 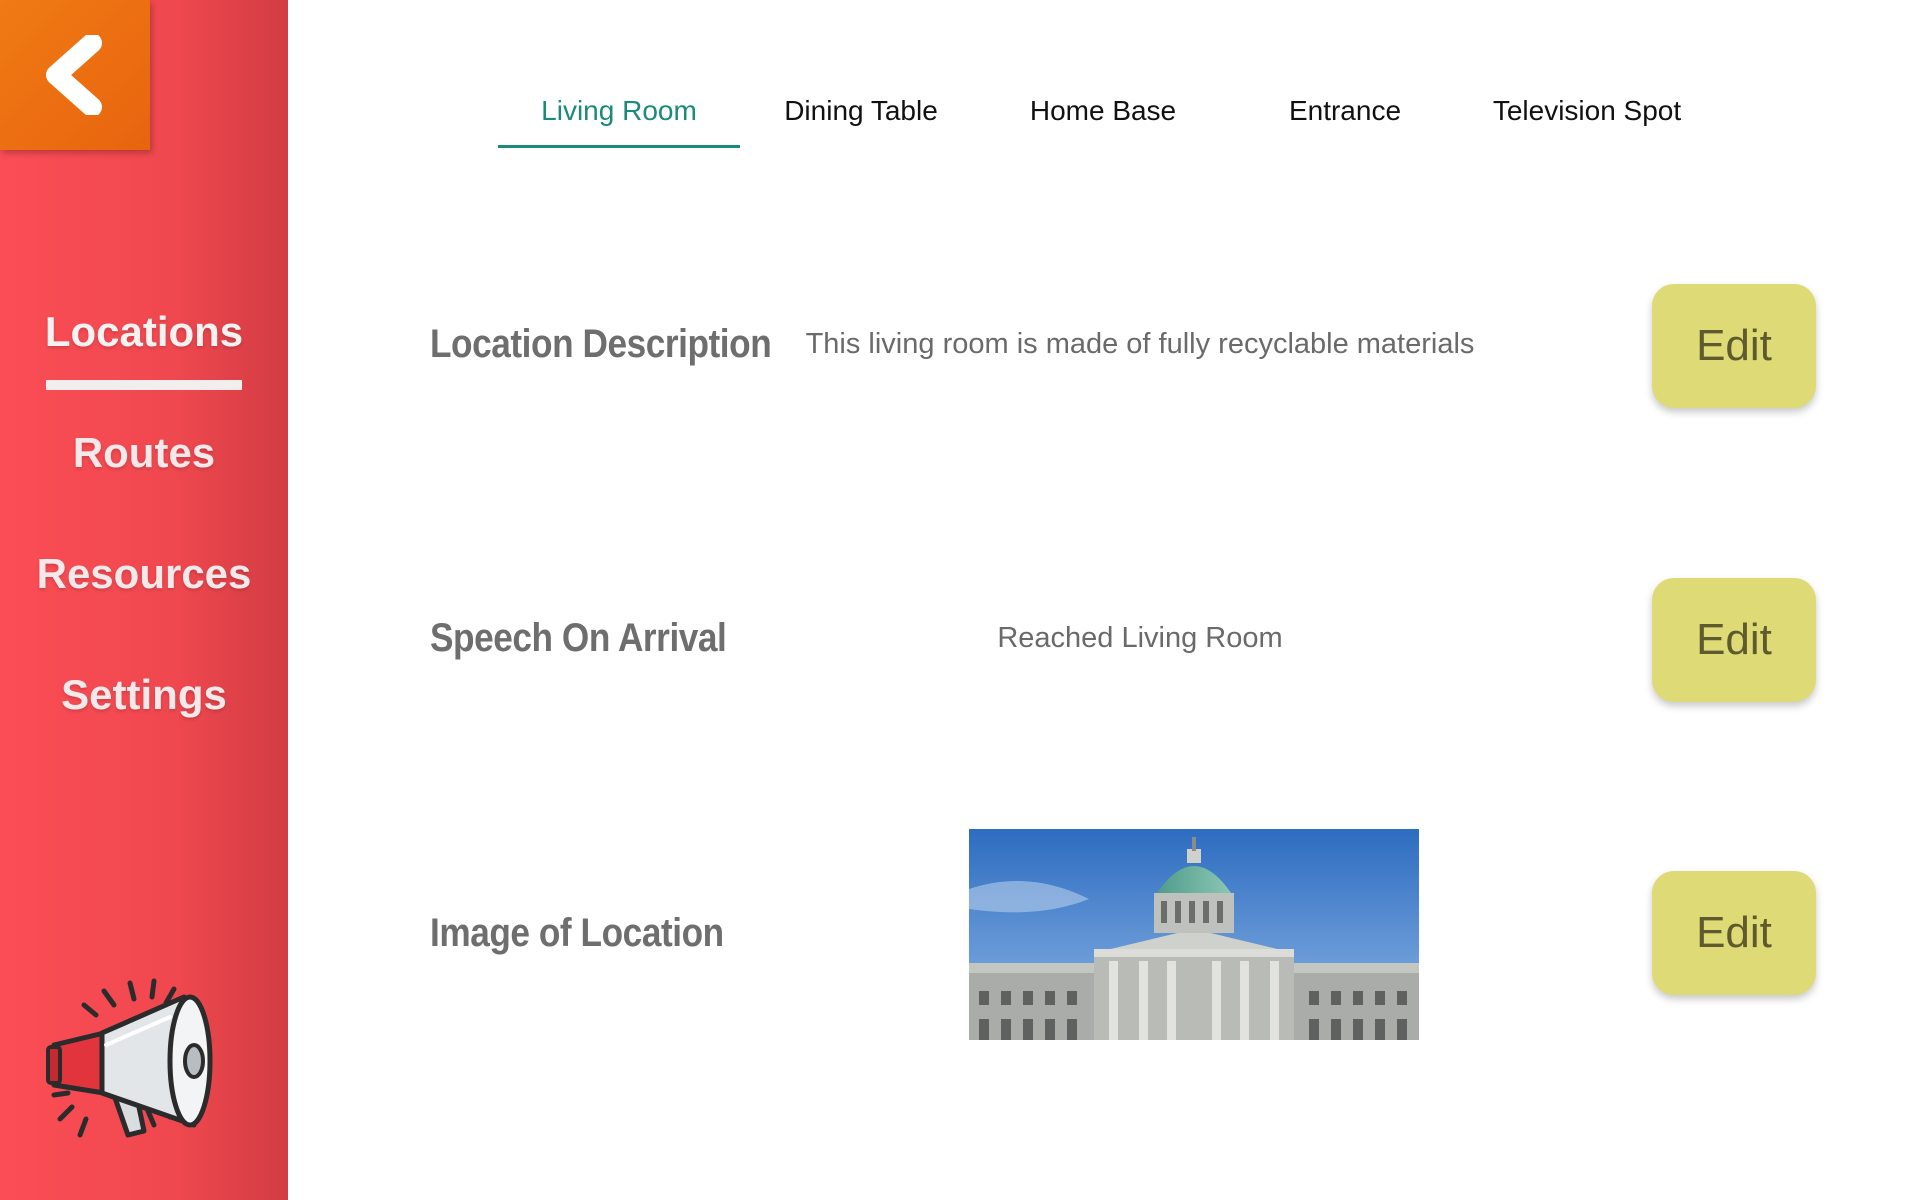 I want to click on sidebar-nav: Locations Routes Resources Settings, so click(x=144, y=512).